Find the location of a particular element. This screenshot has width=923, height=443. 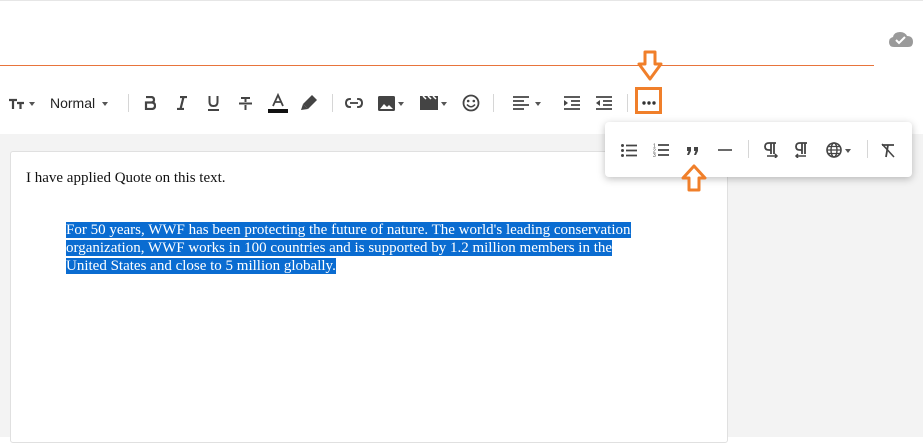

horizontal-line-icon is located at coordinates (725, 150).